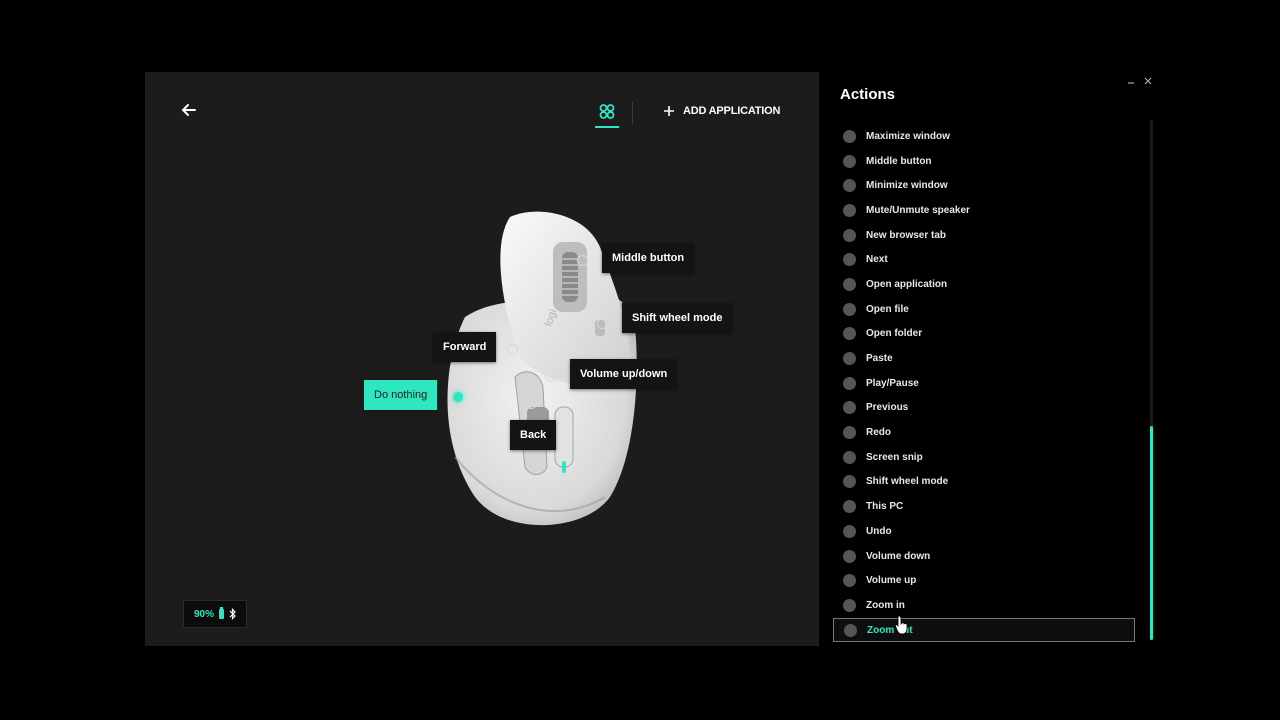 This screenshot has height=720, width=1280. Describe the element at coordinates (984, 432) in the screenshot. I see `action-item: Redo` at that location.